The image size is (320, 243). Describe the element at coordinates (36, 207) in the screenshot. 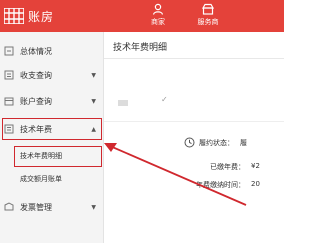

I see `sidebar-item-label: 发票管理` at that location.